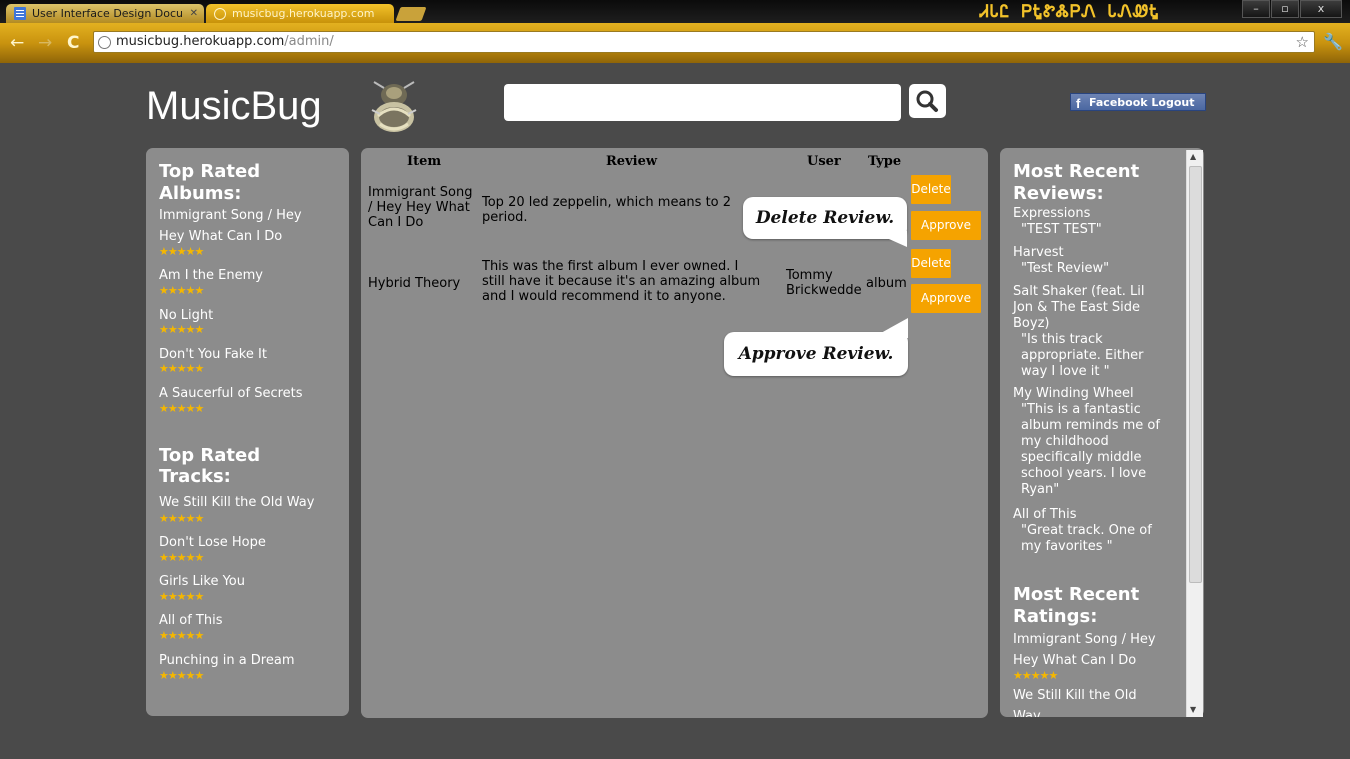  Describe the element at coordinates (202, 581) in the screenshot. I see `track-item: Girls Like You` at that location.